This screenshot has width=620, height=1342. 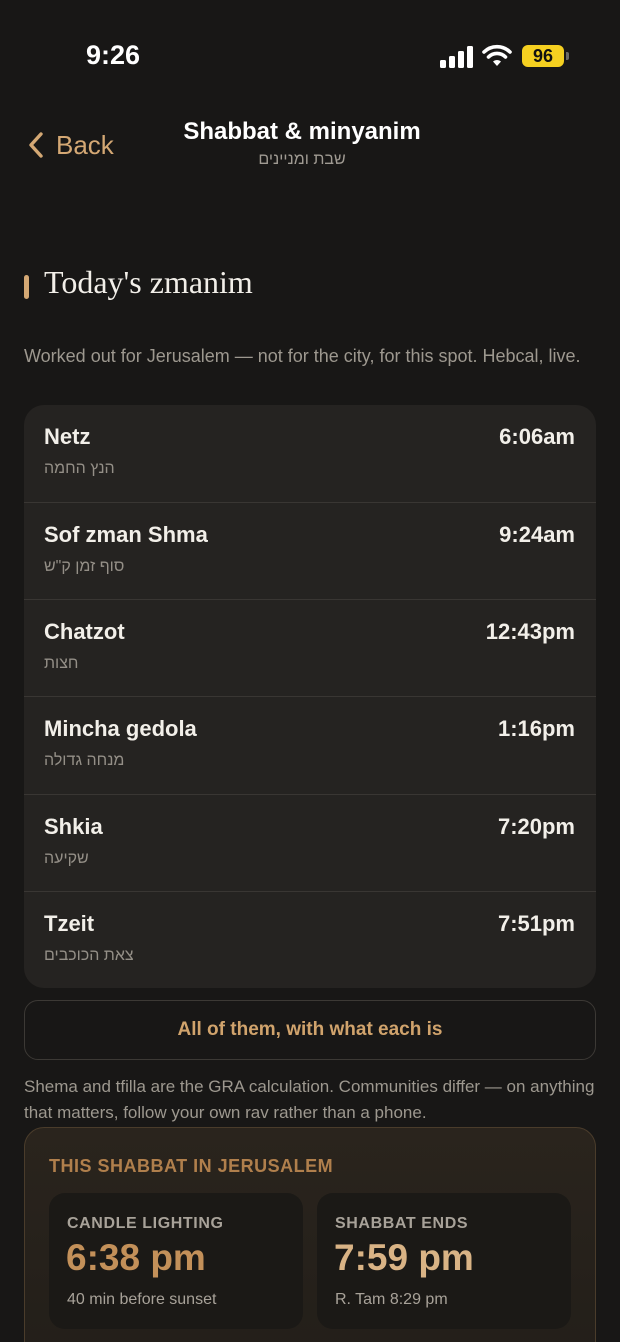 What do you see at coordinates (84, 566) in the screenshot?
I see `zman-hebrew: סוף זמן ק"ש` at bounding box center [84, 566].